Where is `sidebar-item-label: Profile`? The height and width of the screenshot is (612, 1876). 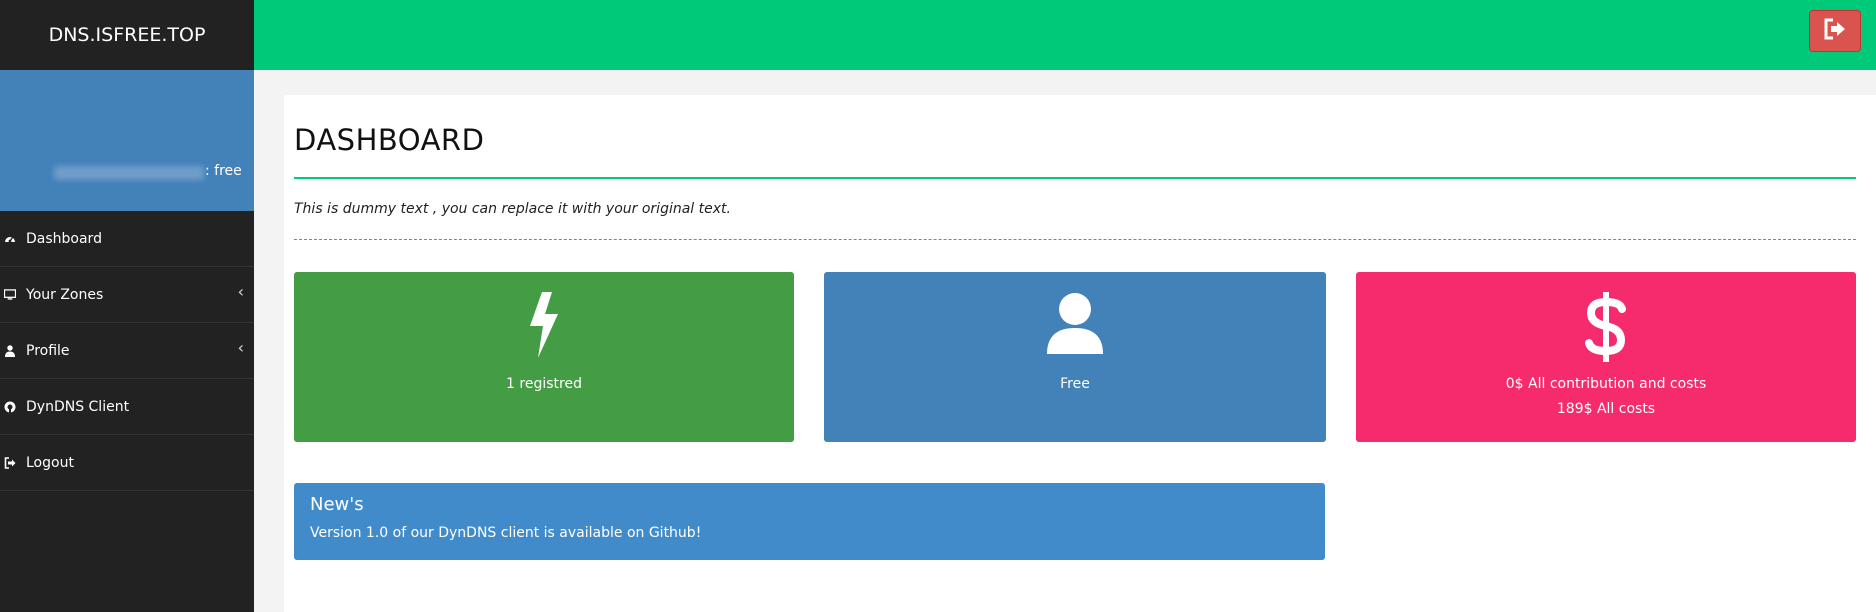 sidebar-item-label: Profile is located at coordinates (48, 350).